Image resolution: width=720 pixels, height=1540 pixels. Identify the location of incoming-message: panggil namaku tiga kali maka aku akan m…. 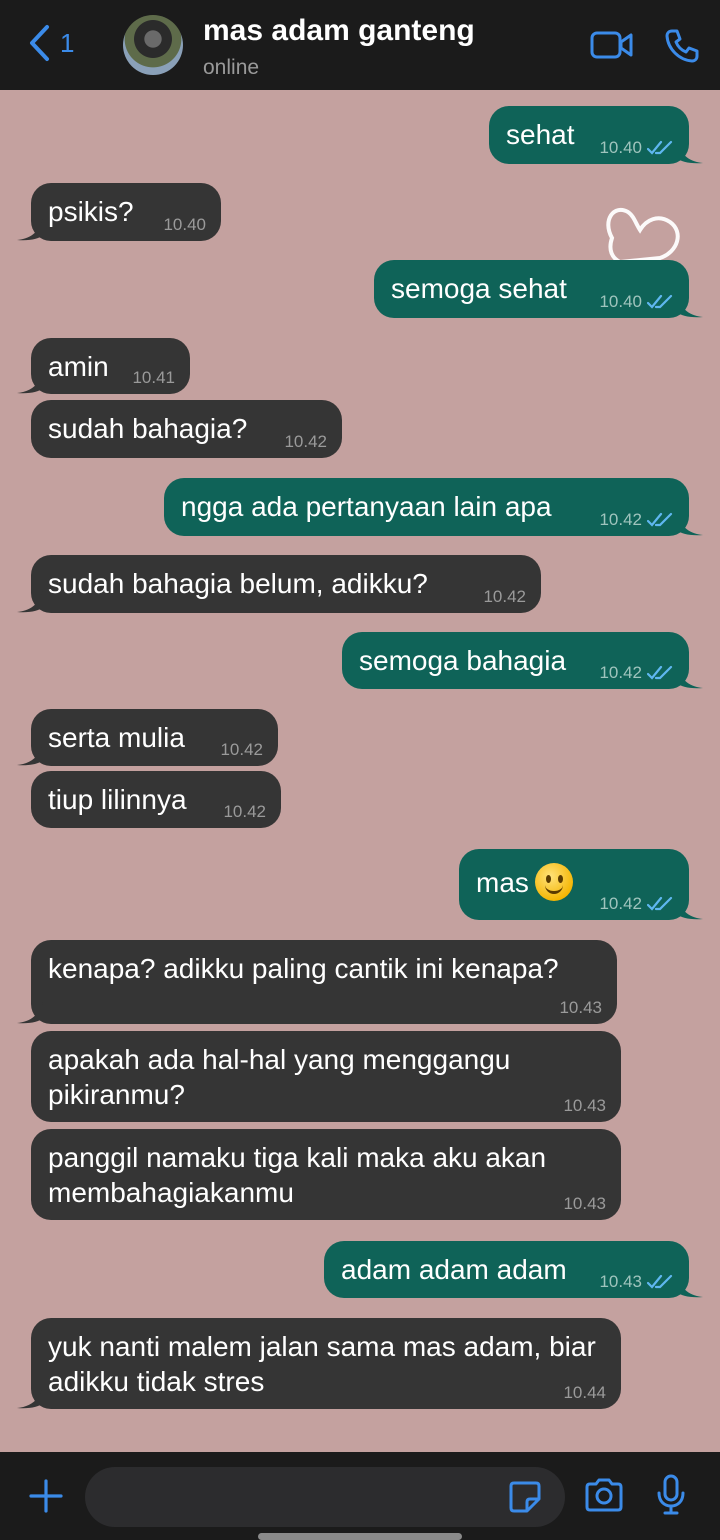
(326, 1174).